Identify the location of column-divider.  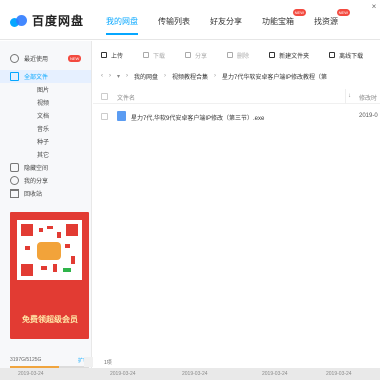
(345, 96).